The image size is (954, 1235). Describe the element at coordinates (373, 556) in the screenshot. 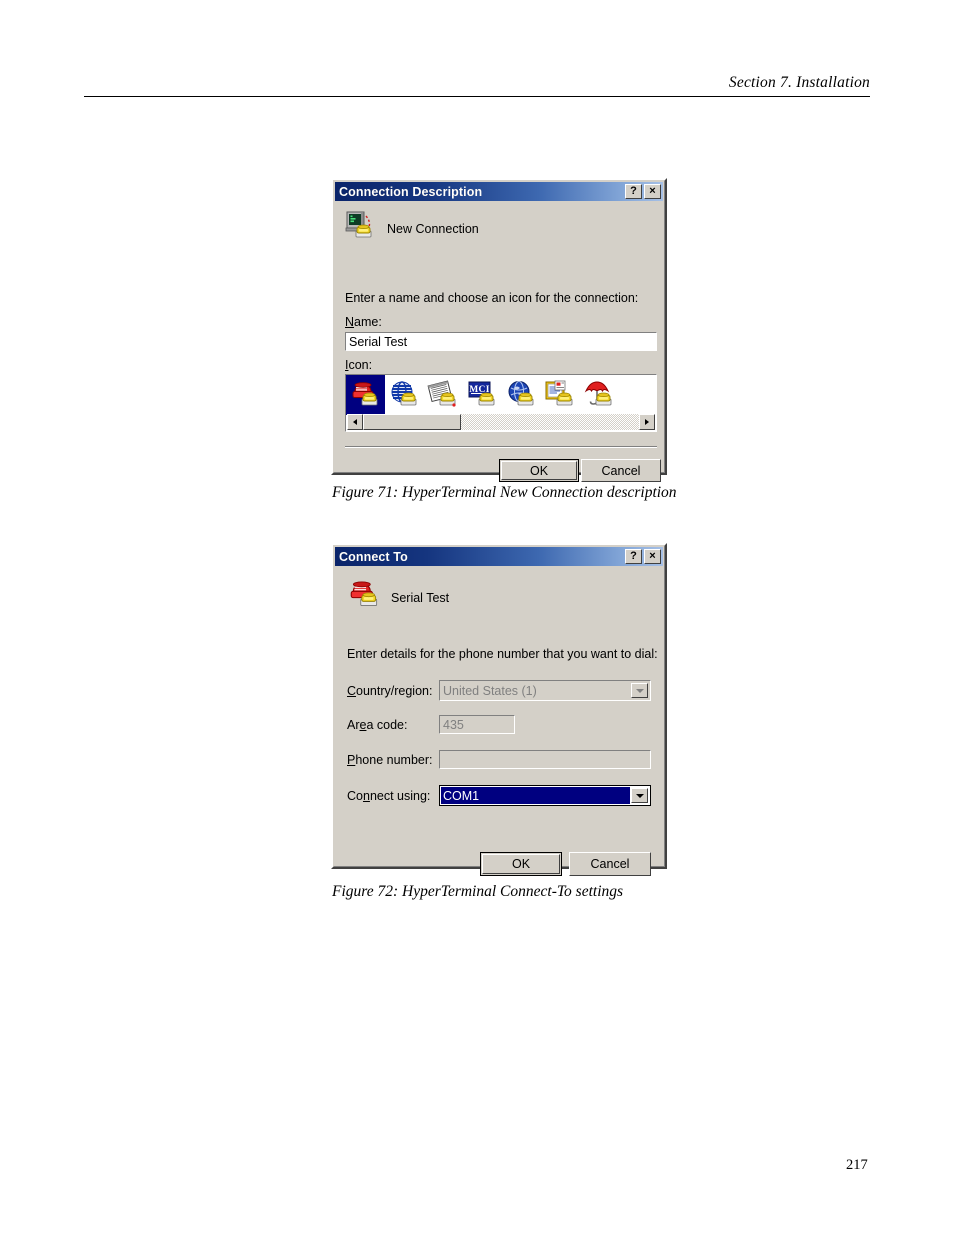

I see `window-title: Connect To` at that location.